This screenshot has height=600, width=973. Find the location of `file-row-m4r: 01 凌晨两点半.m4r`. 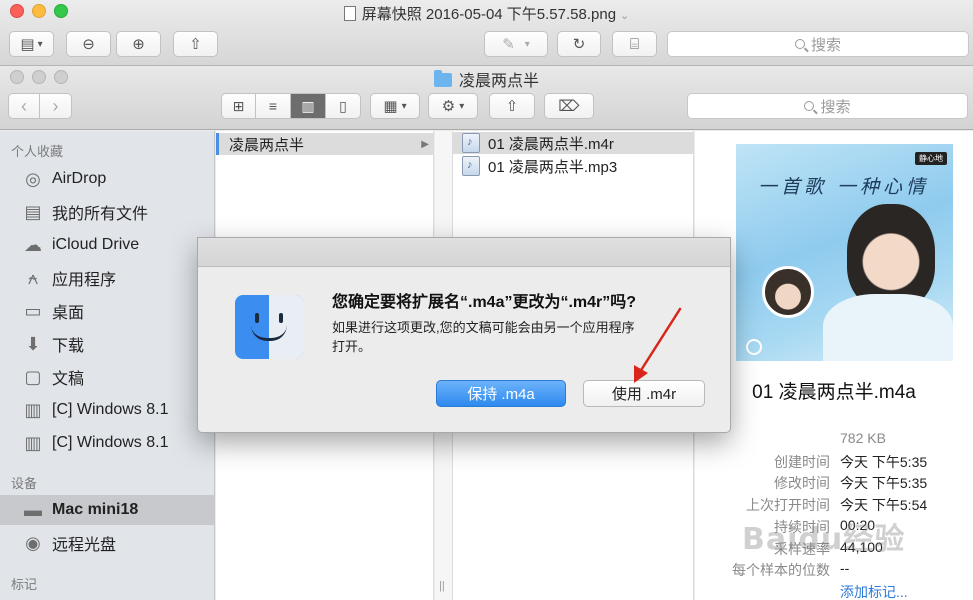

file-row-m4r: 01 凌晨两点半.m4r is located at coordinates (573, 143).